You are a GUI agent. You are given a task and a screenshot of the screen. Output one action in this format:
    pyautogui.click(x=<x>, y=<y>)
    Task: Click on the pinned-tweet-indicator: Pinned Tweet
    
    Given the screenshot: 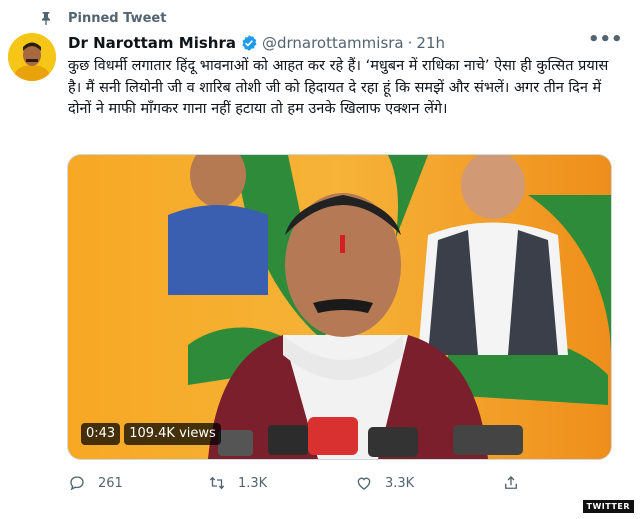 What is the action you would take?
    pyautogui.click(x=102, y=18)
    